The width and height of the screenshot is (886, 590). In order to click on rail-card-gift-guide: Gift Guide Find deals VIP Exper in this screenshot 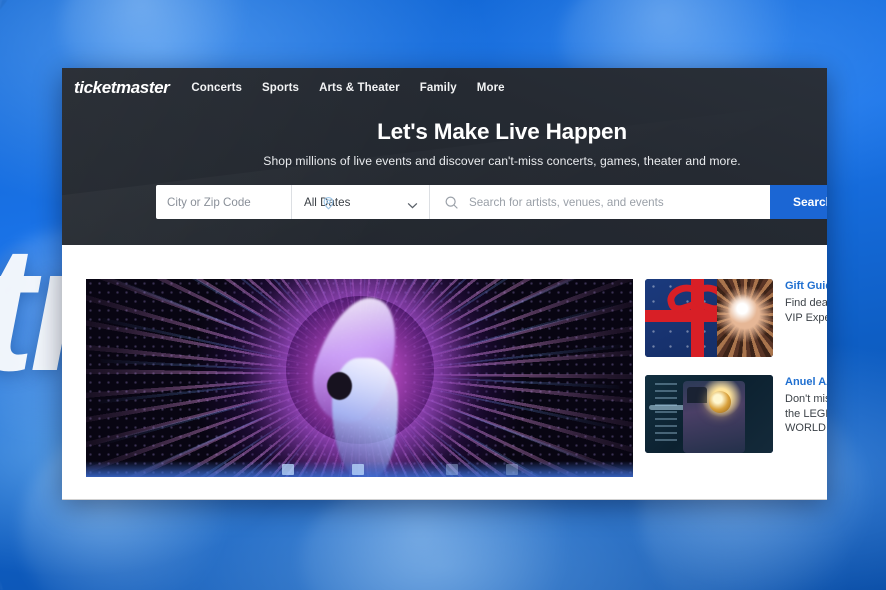, I will do `click(736, 318)`.